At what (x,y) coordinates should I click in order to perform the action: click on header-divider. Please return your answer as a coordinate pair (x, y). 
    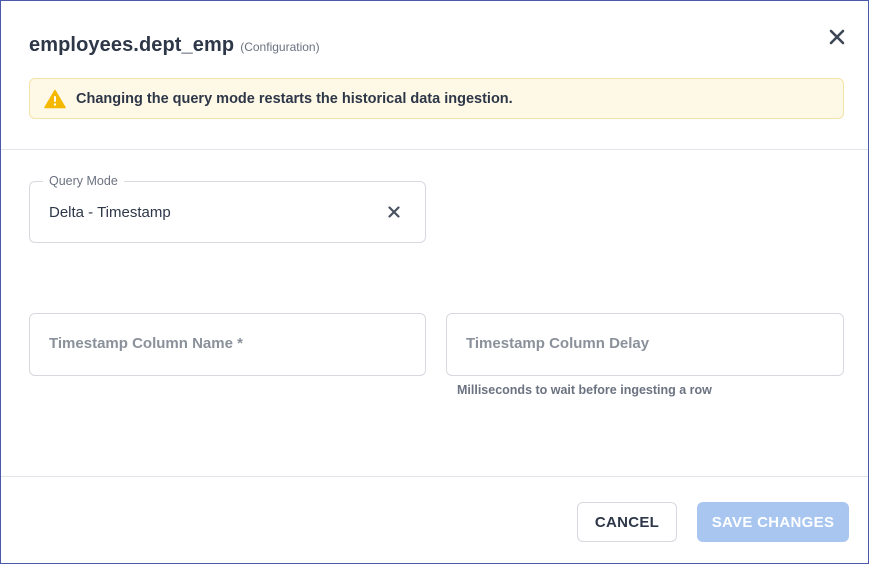
    Looking at the image, I should click on (434, 149).